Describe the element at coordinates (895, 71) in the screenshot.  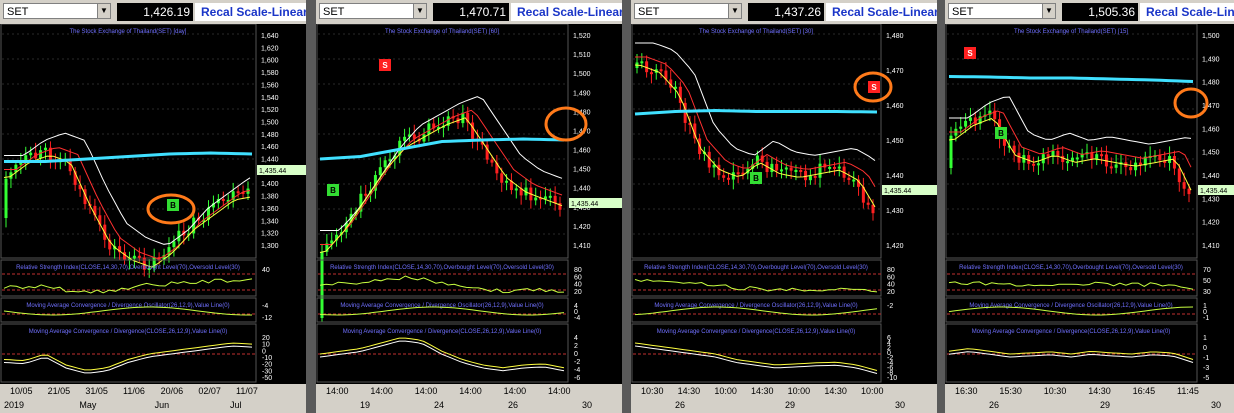
I see `price-axis-label: 1,470` at that location.